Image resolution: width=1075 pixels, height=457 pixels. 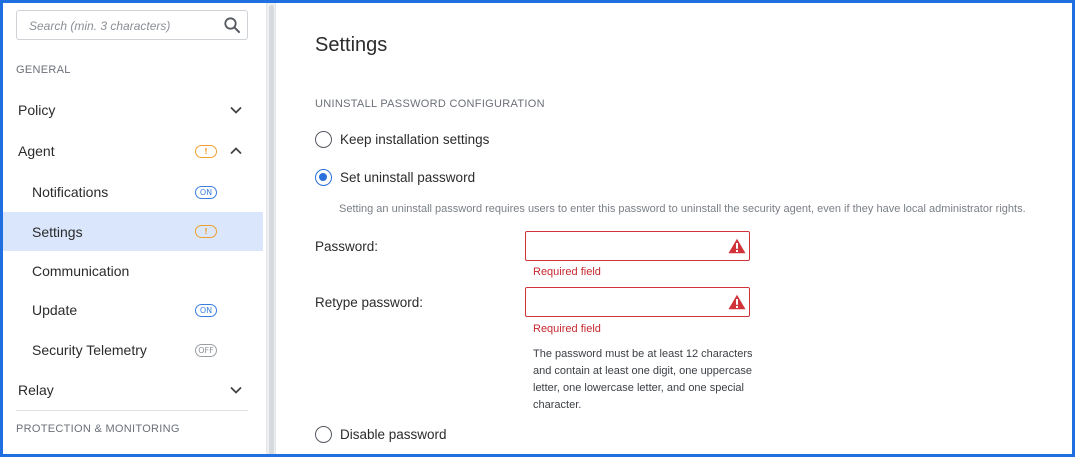 I want to click on radio-set-uninstall-password: Set uninstall password, so click(x=395, y=177).